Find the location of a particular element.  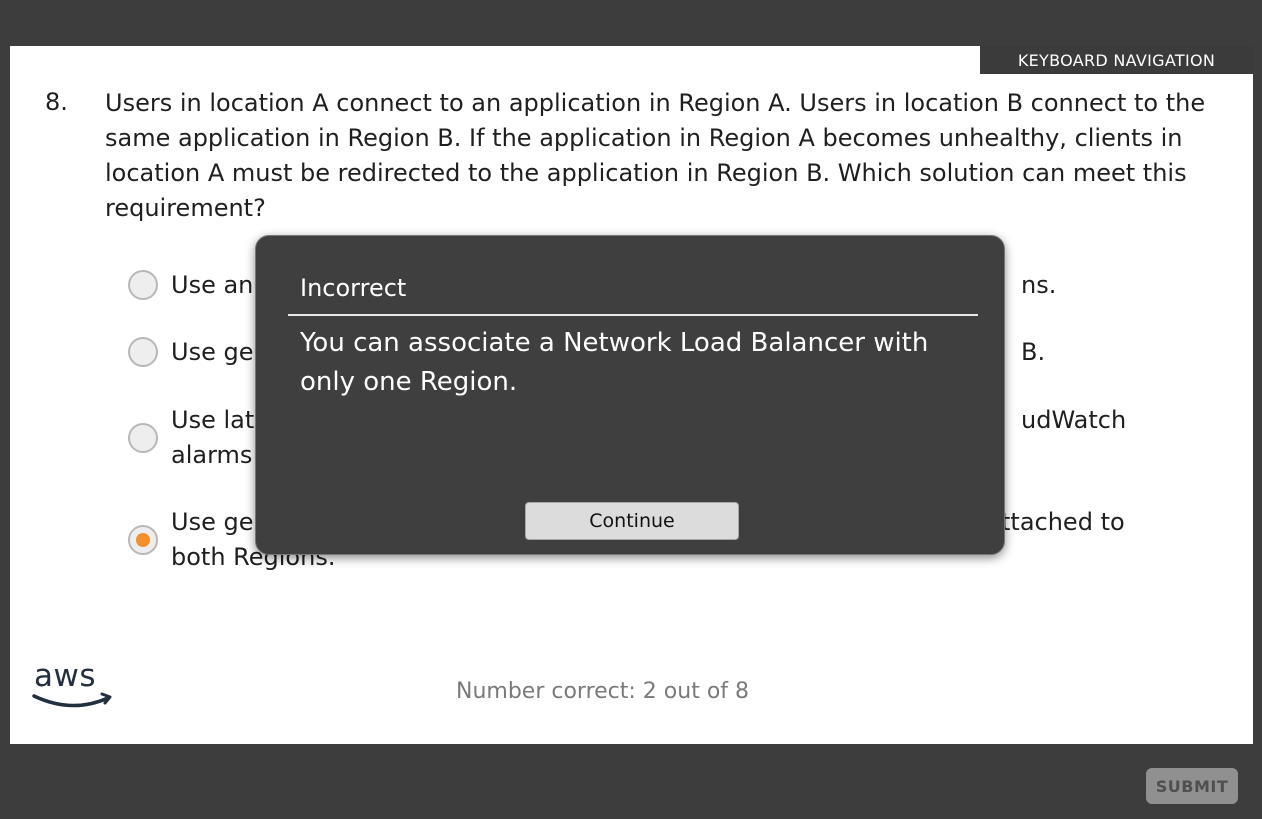

submit-button: SUBMIT is located at coordinates (1192, 786).